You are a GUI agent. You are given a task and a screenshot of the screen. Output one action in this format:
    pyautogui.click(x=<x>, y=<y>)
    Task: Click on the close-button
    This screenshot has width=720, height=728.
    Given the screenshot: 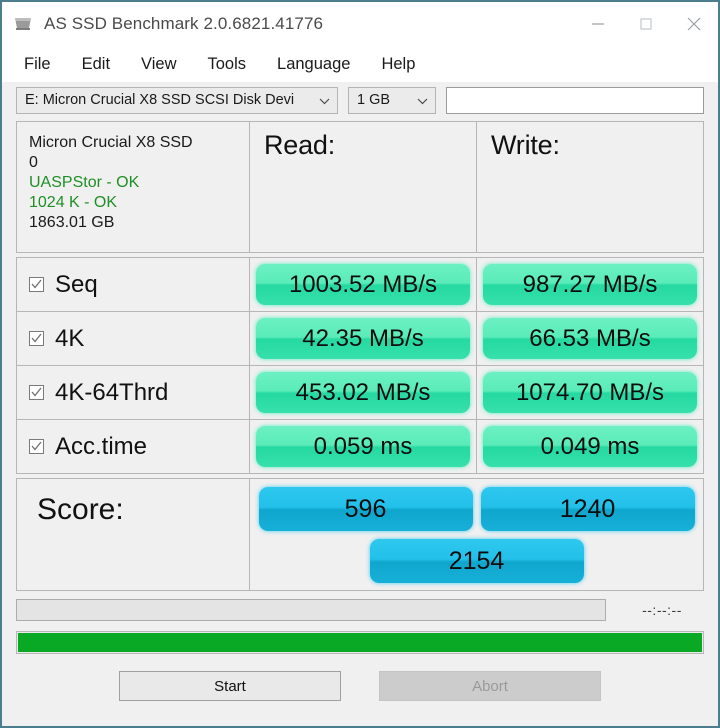 What is the action you would take?
    pyautogui.click(x=694, y=24)
    